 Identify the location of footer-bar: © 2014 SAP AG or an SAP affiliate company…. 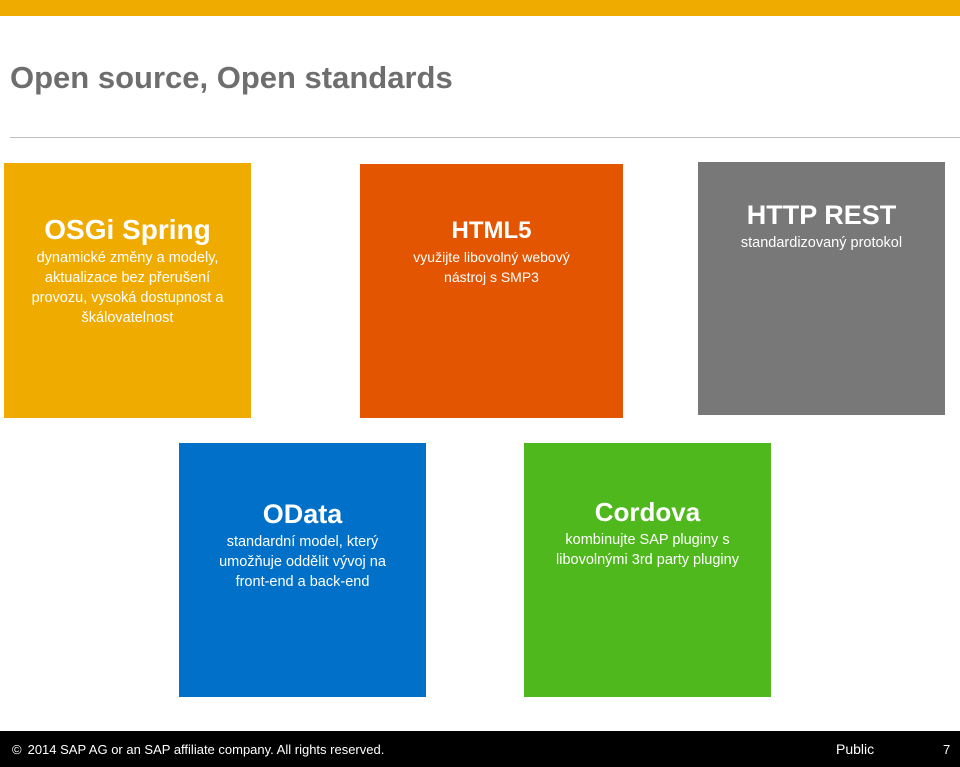
(480, 749).